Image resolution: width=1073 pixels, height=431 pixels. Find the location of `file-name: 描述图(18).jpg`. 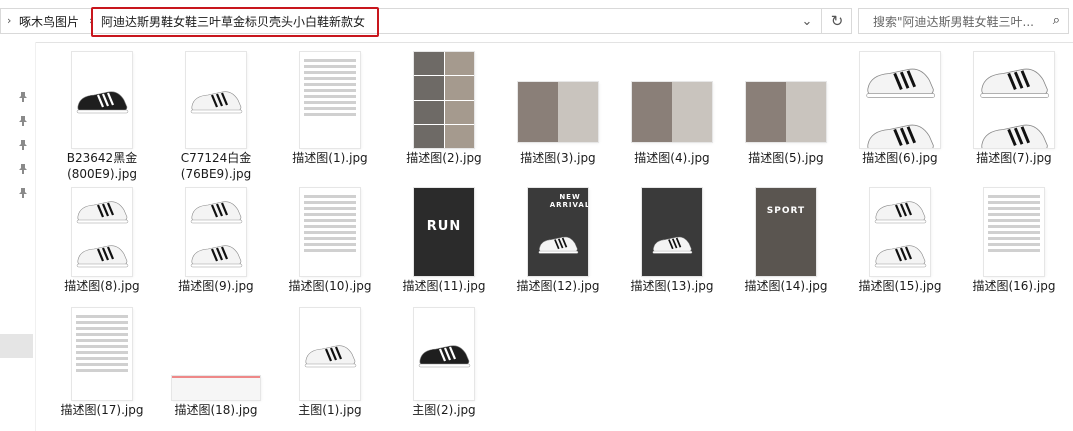

file-name: 描述图(18).jpg is located at coordinates (216, 410).